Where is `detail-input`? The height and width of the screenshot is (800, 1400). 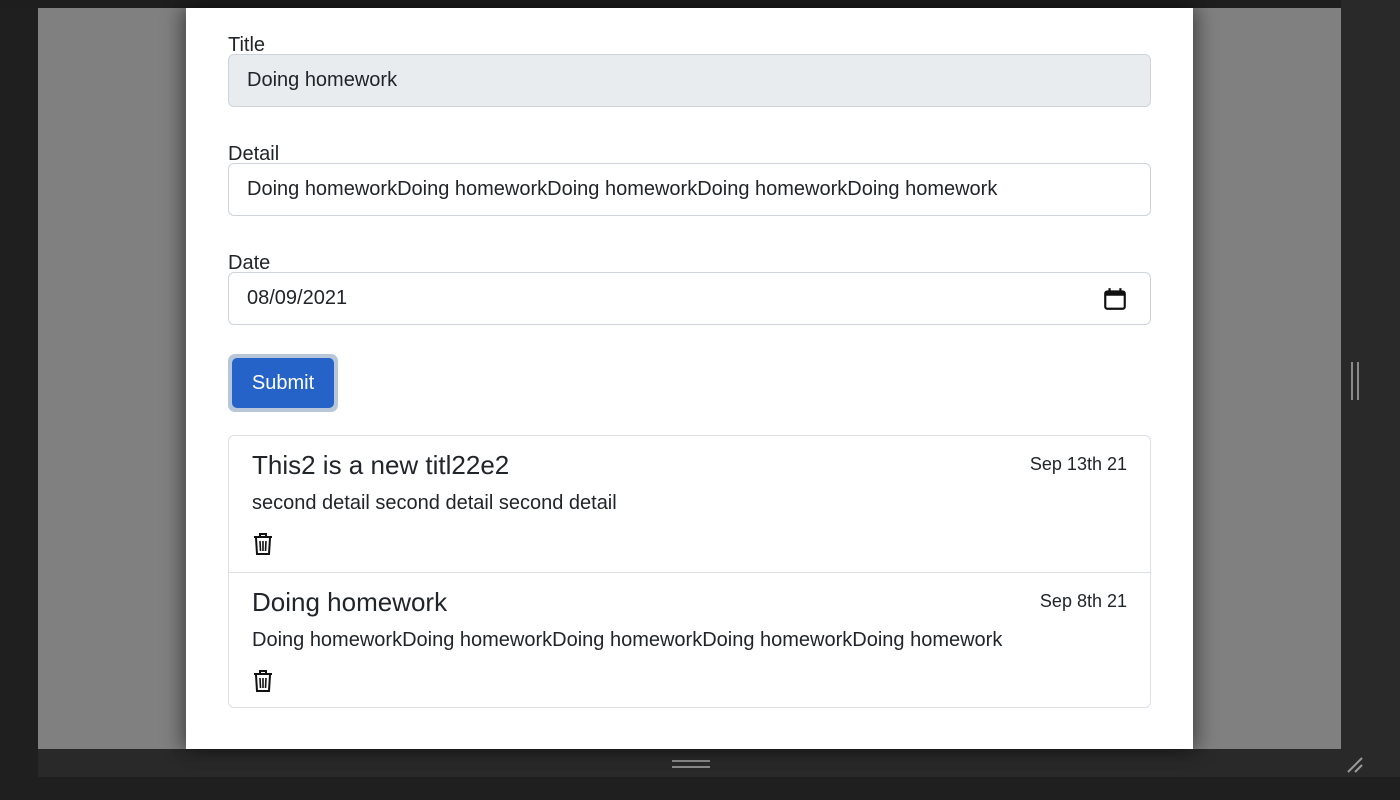
detail-input is located at coordinates (689, 189).